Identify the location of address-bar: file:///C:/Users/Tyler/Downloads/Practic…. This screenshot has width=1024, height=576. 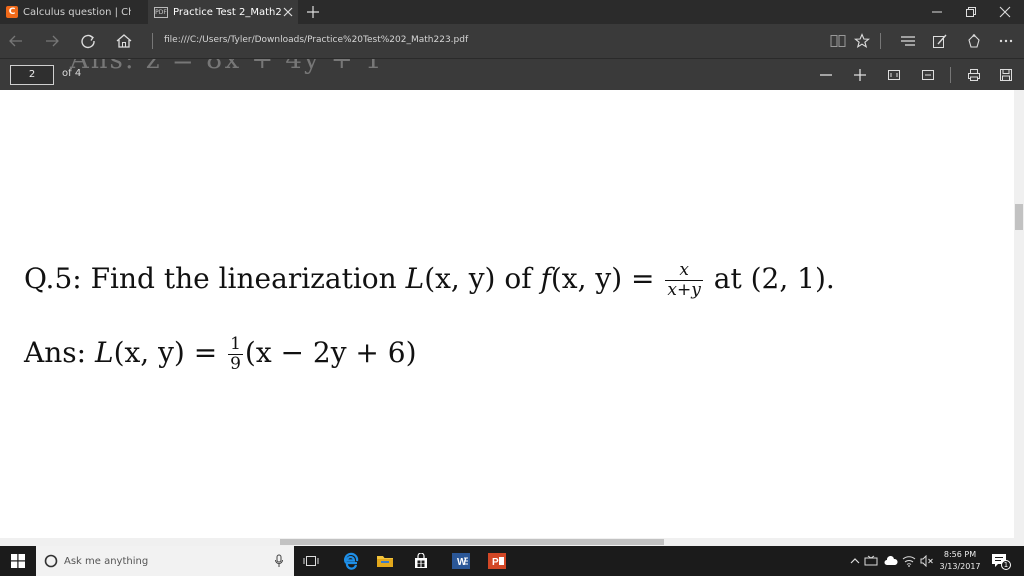
(512, 41).